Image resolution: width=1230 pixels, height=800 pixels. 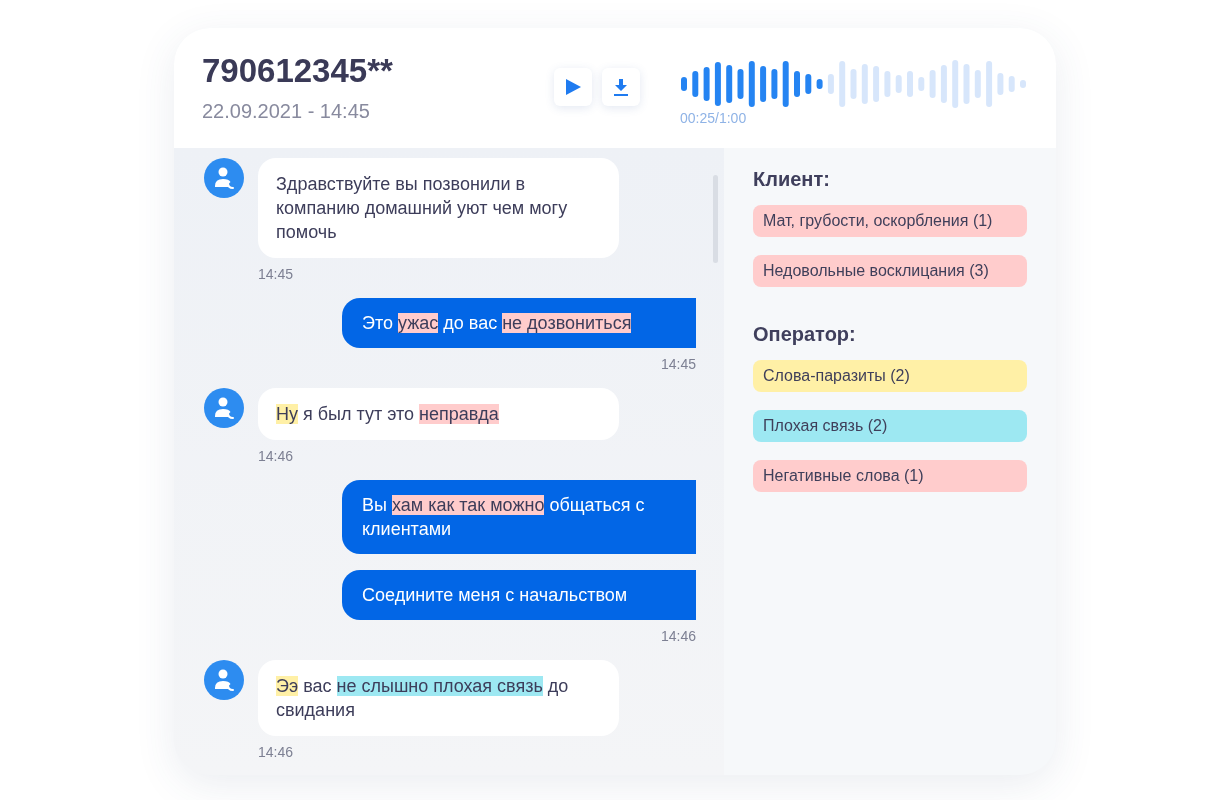 I want to click on play-button, so click(x=573, y=87).